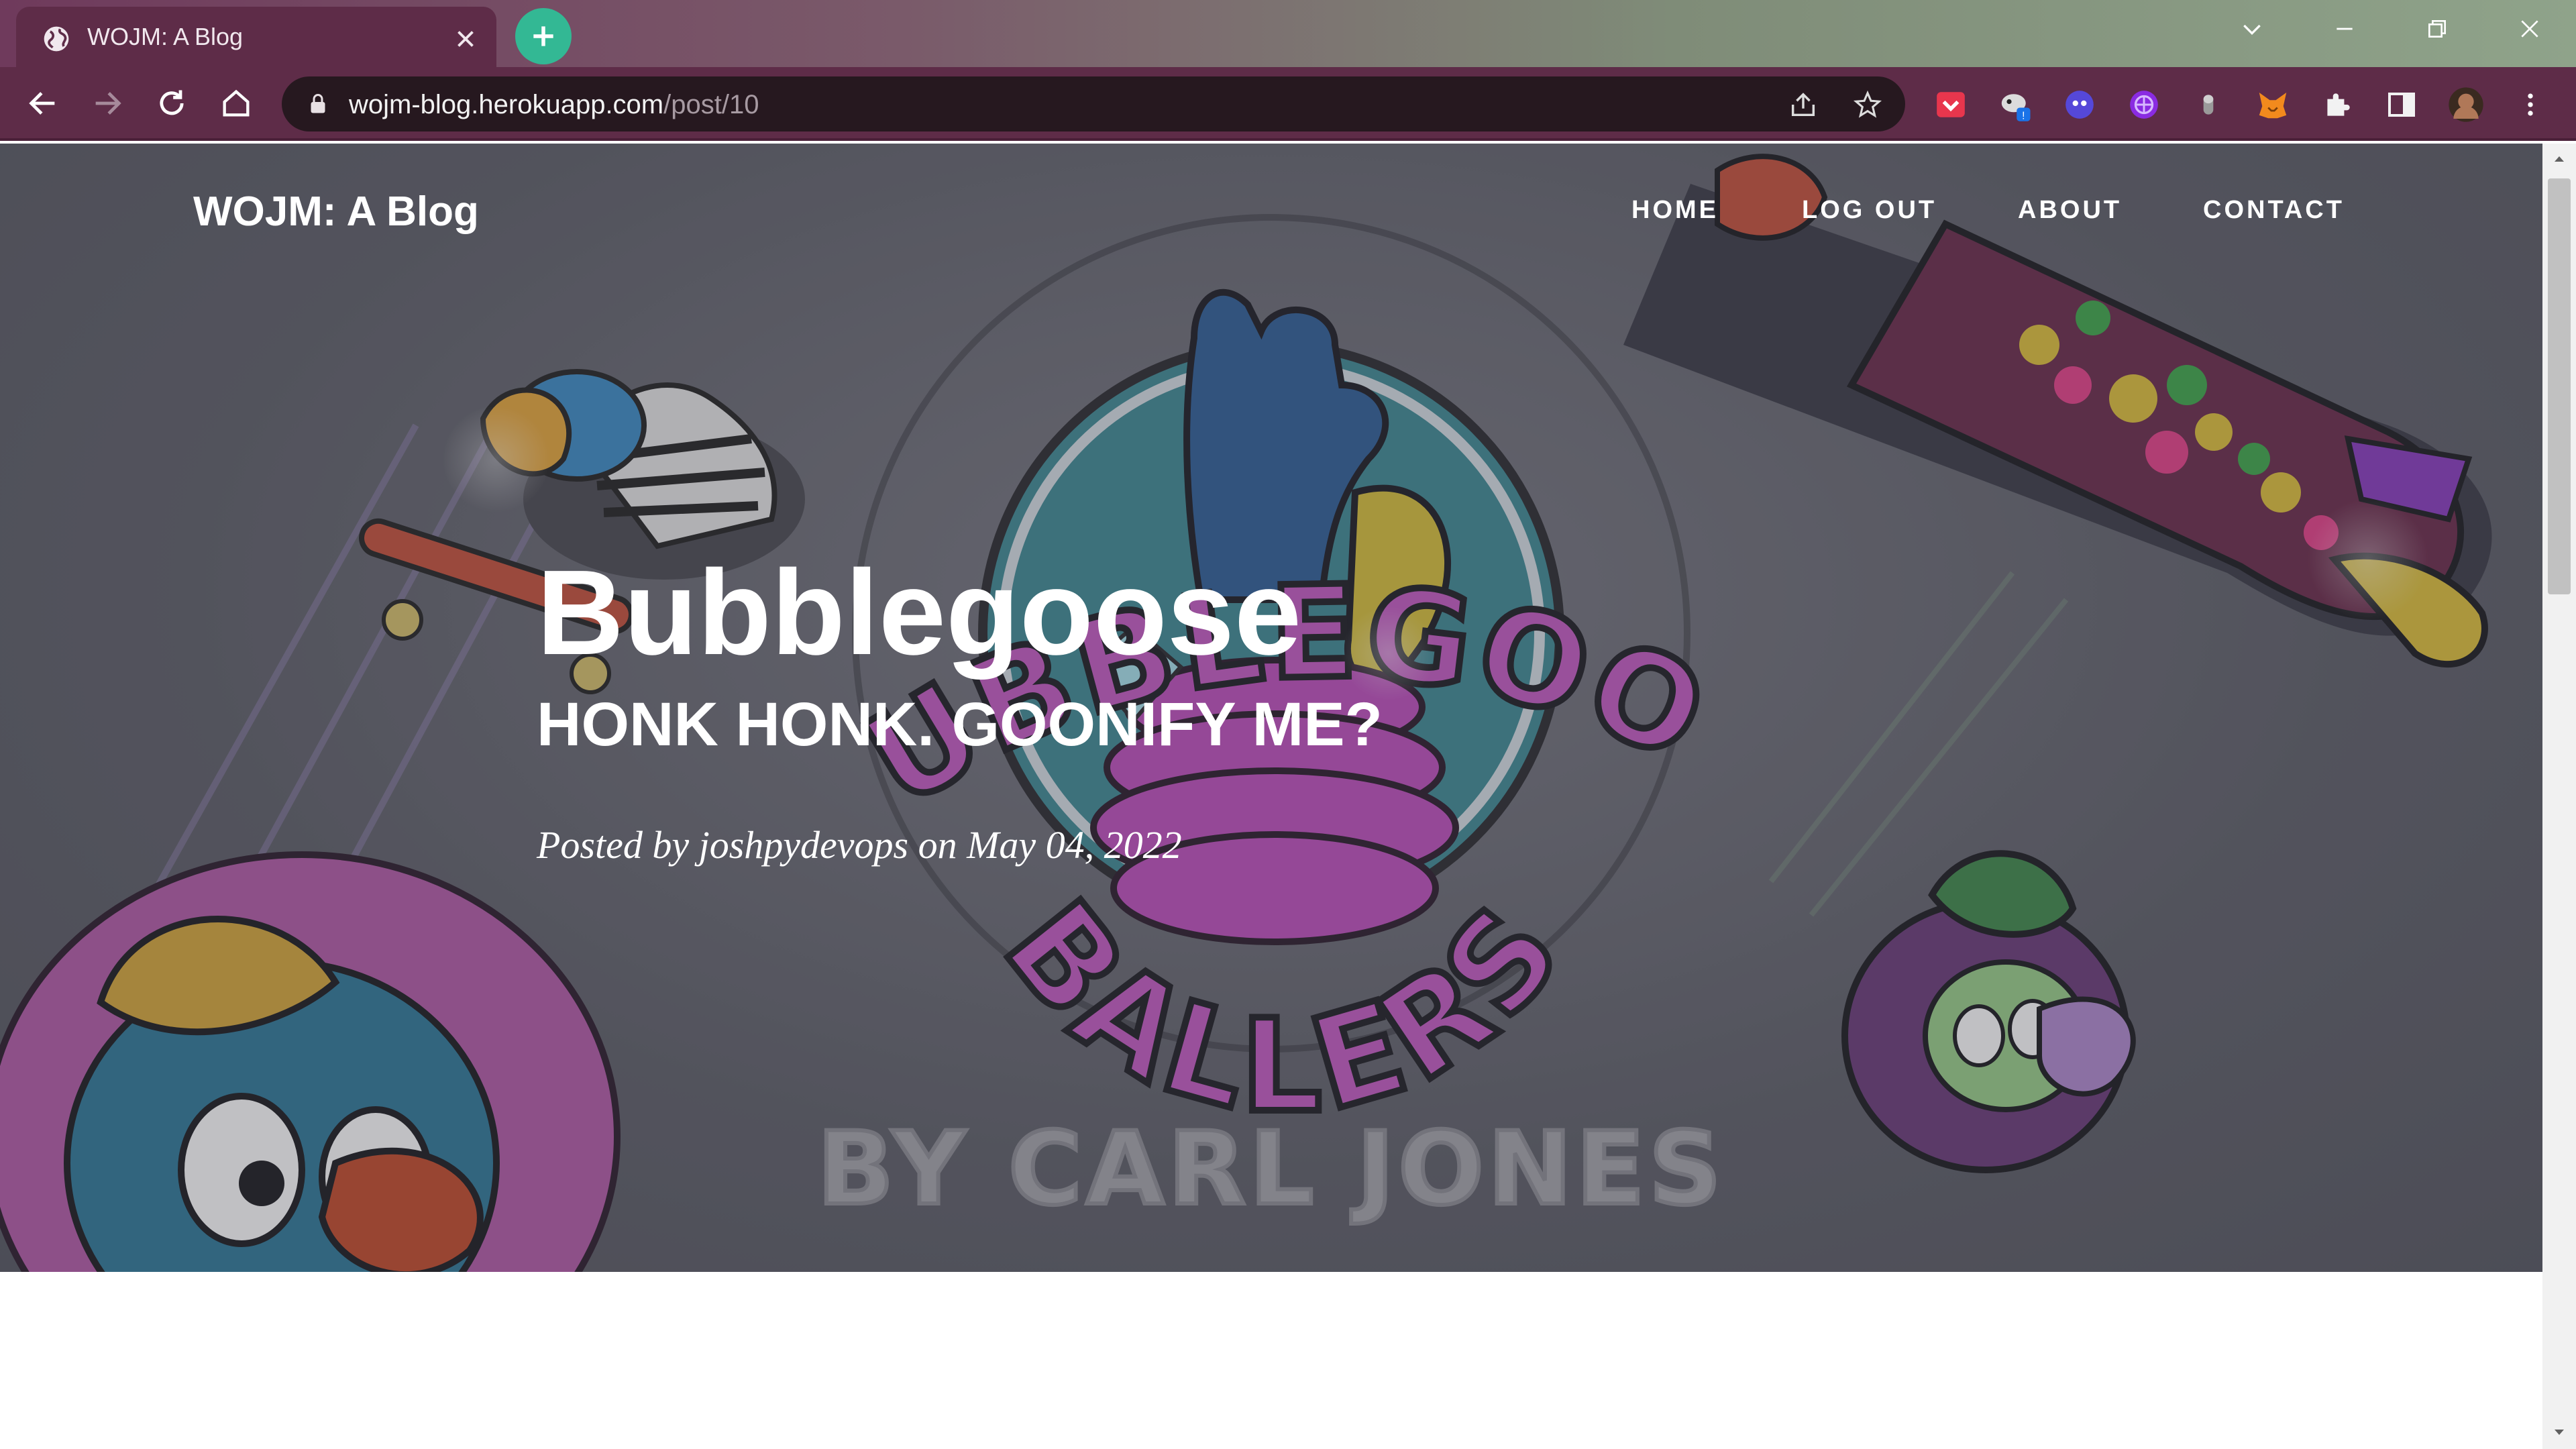 The height and width of the screenshot is (1449, 2576). What do you see at coordinates (318, 104) in the screenshot?
I see `lock-icon` at bounding box center [318, 104].